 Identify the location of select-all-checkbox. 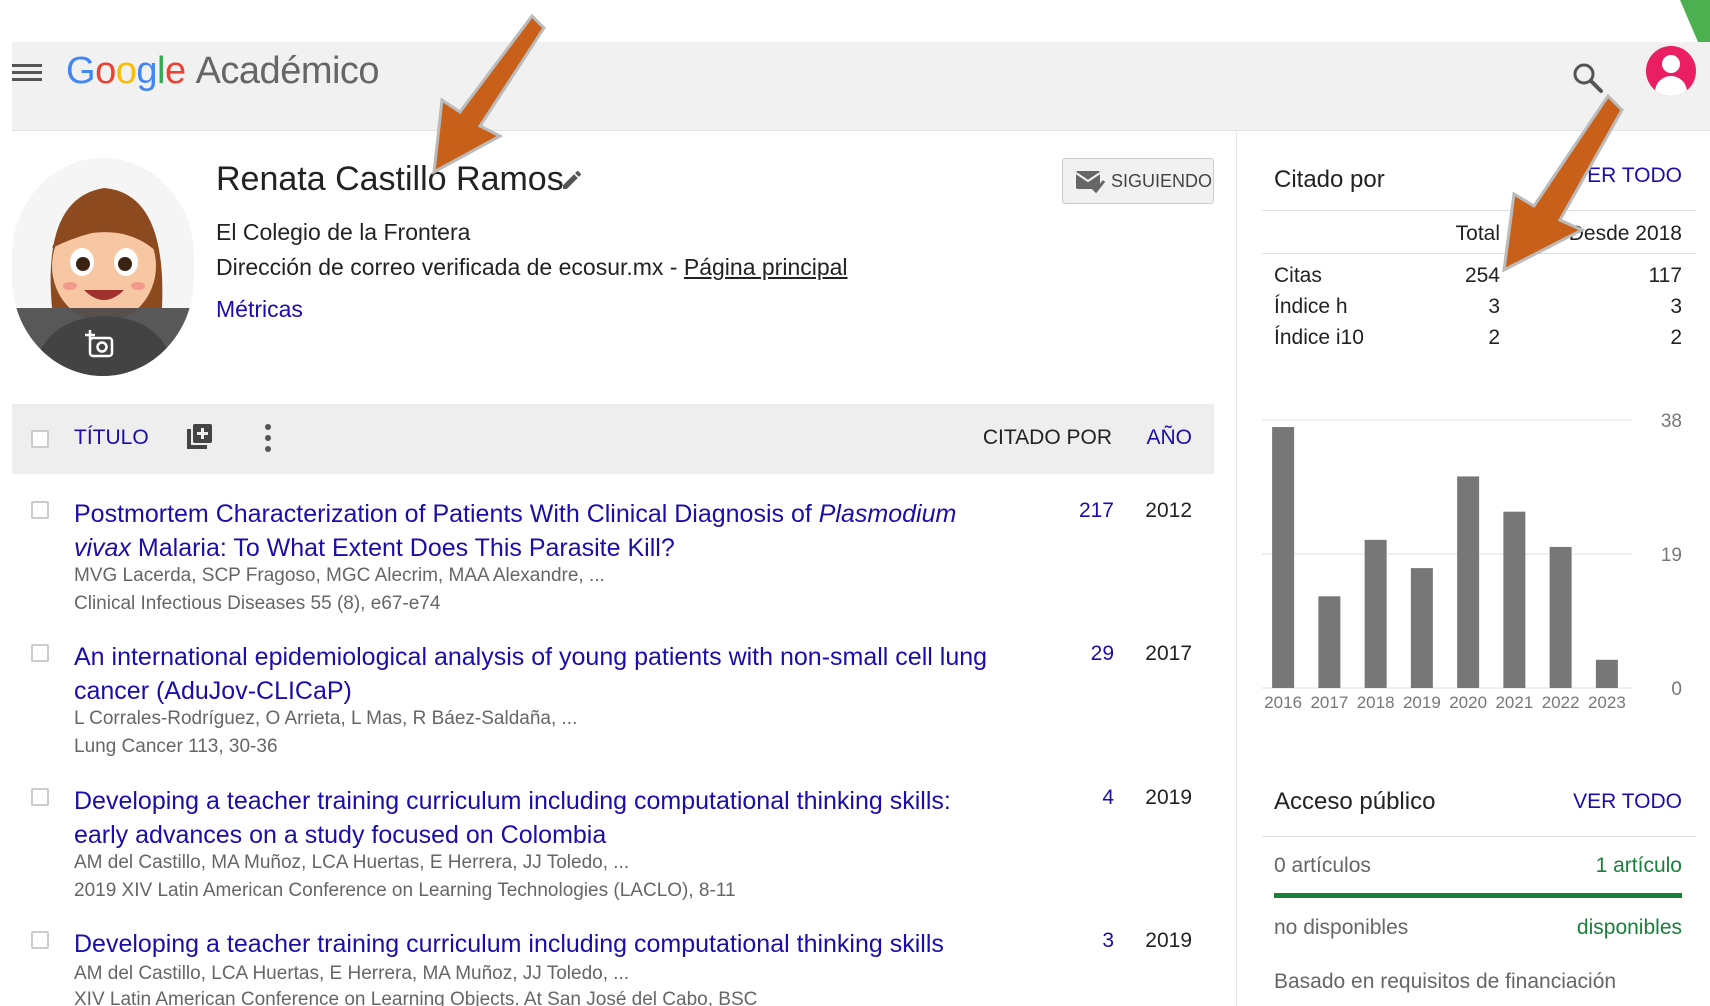
(40, 439).